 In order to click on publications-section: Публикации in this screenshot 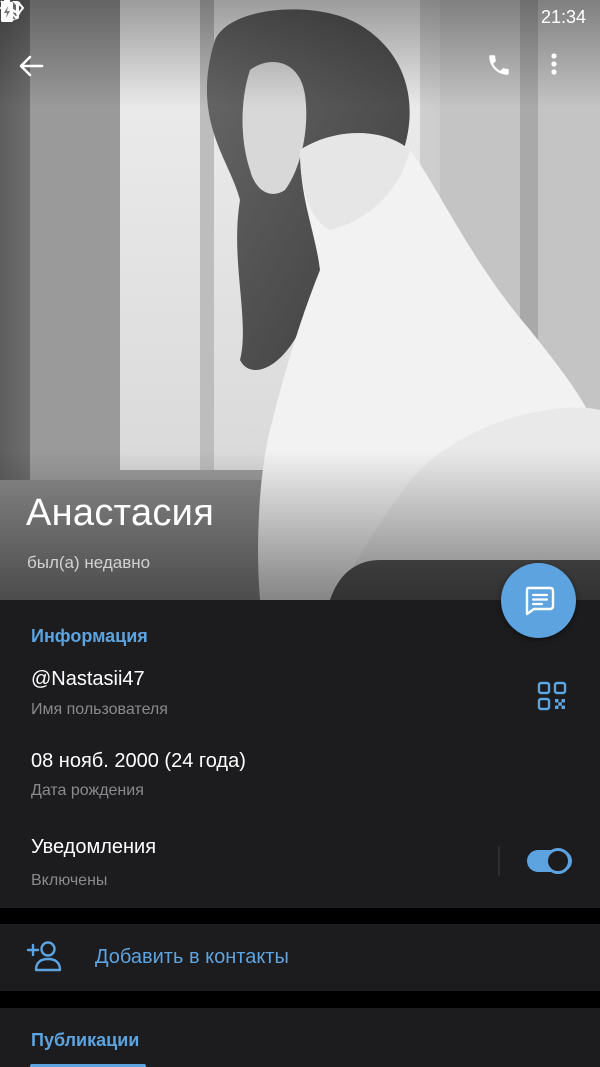, I will do `click(300, 1037)`.